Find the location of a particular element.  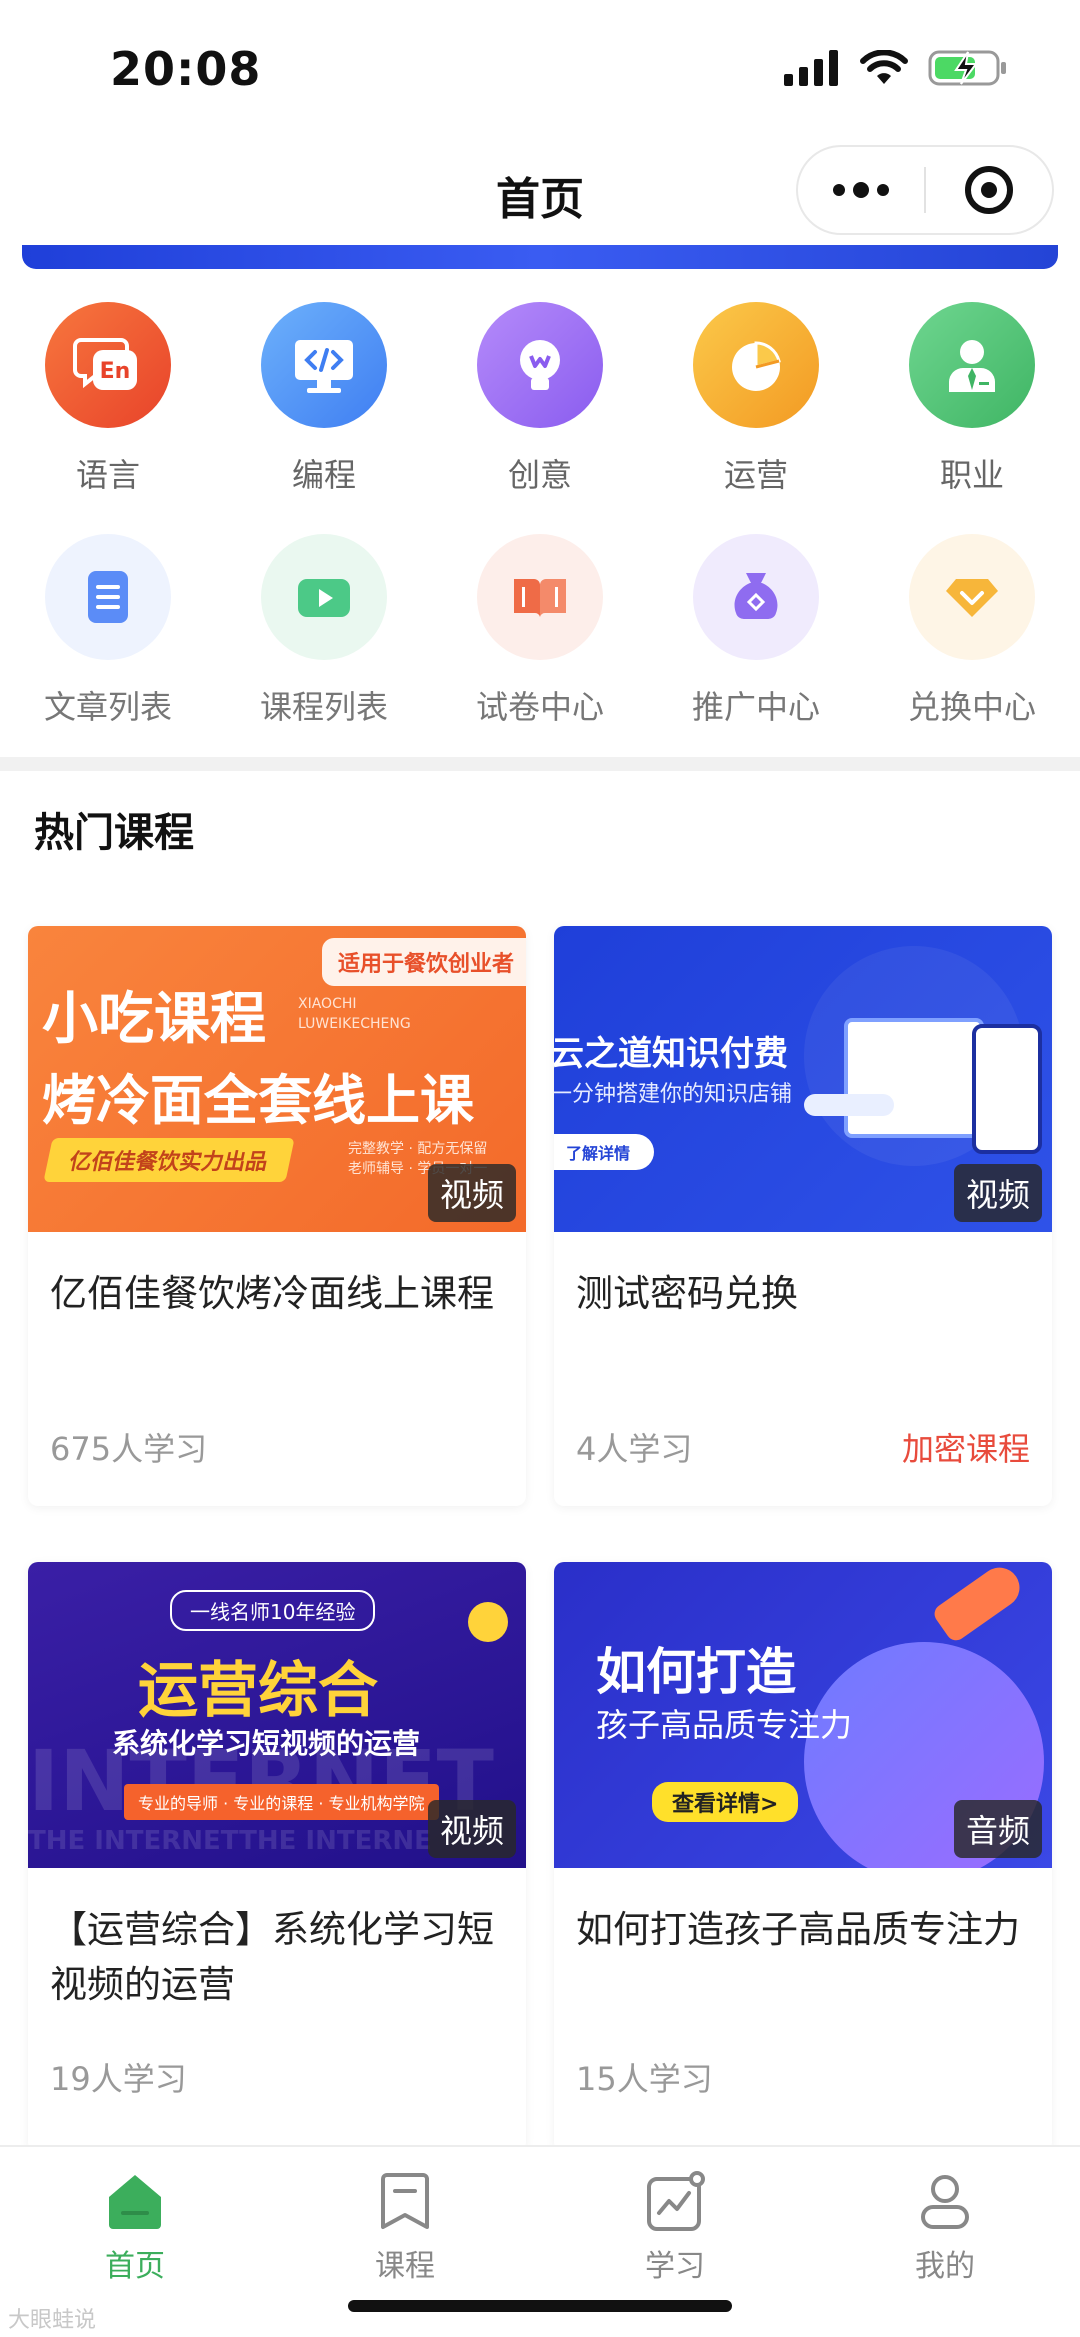

category-operations: 运营 is located at coordinates (756, 399).